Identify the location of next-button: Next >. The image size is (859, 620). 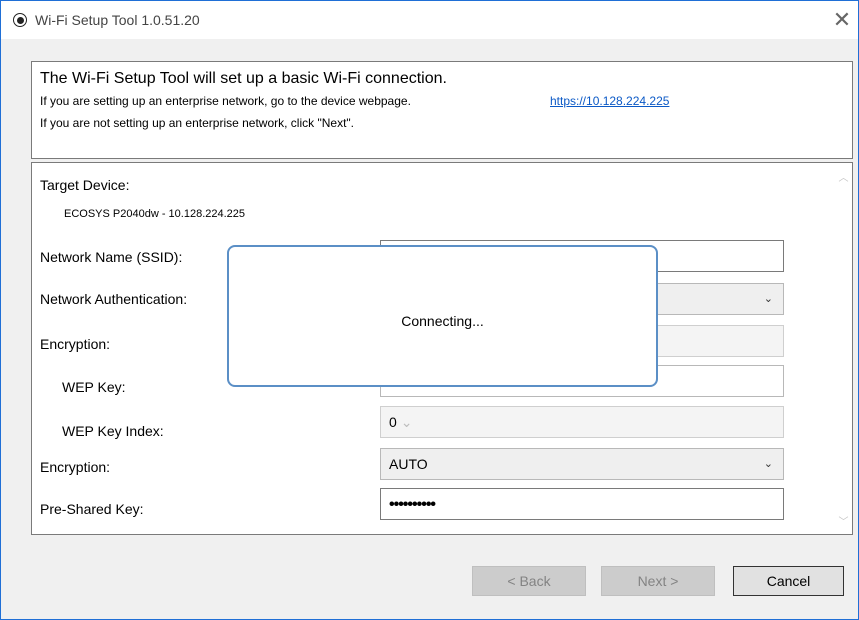
(658, 581).